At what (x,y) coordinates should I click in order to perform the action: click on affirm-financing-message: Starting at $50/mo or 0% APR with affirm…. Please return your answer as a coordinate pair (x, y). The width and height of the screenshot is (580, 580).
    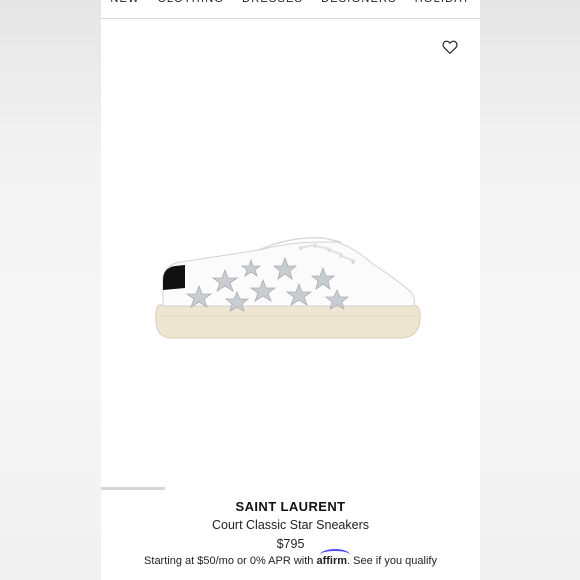
    Looking at the image, I should click on (290, 558).